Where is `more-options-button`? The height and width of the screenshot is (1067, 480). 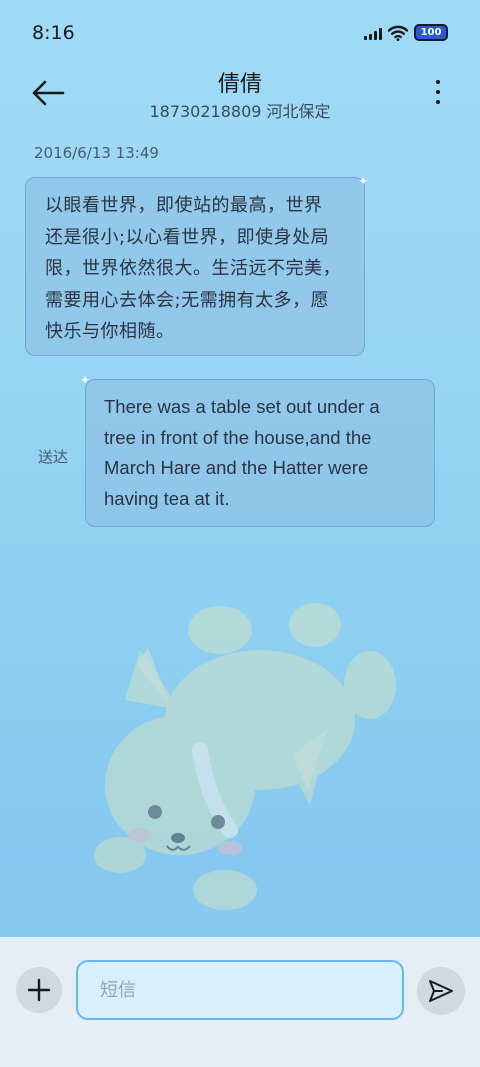 more-options-button is located at coordinates (438, 95).